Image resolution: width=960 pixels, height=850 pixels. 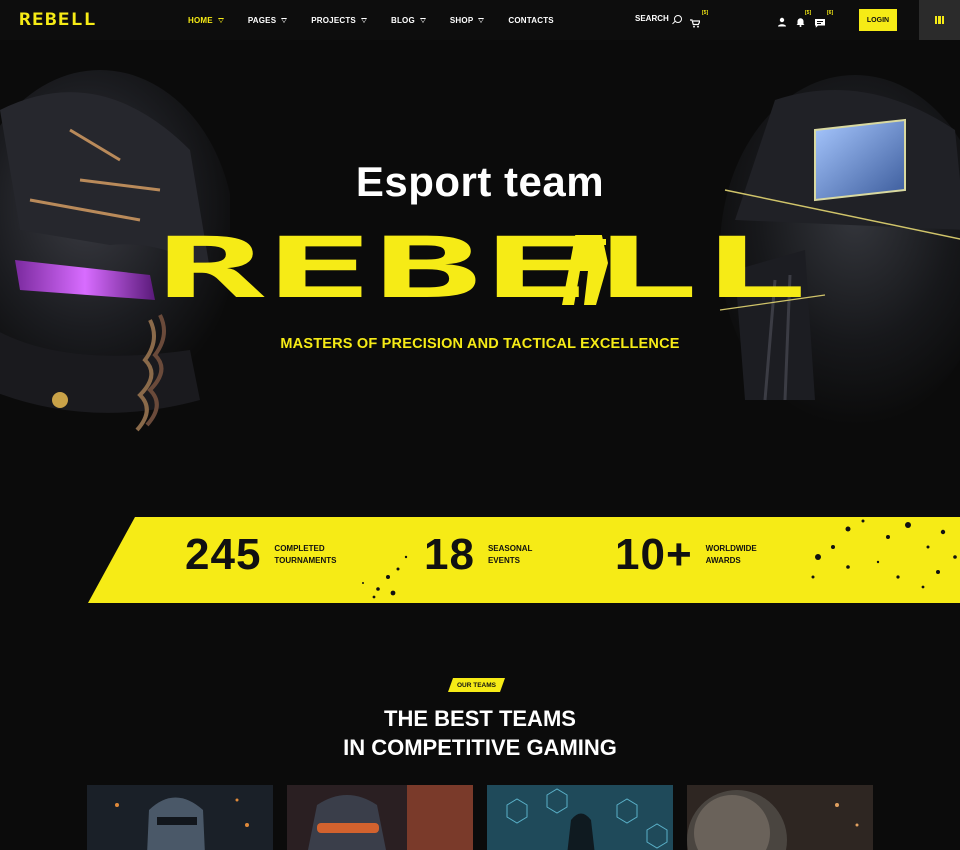 What do you see at coordinates (878, 20) in the screenshot?
I see `login-button: LOGIN` at bounding box center [878, 20].